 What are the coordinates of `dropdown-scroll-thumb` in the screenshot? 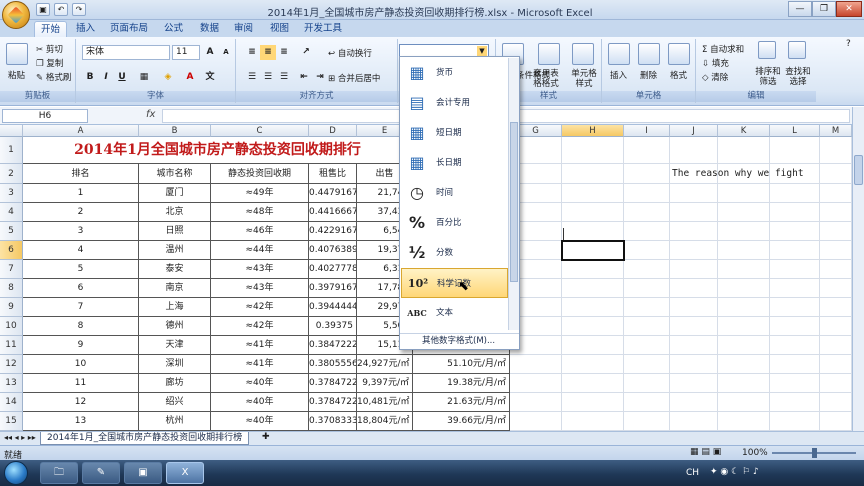 It's located at (514, 202).